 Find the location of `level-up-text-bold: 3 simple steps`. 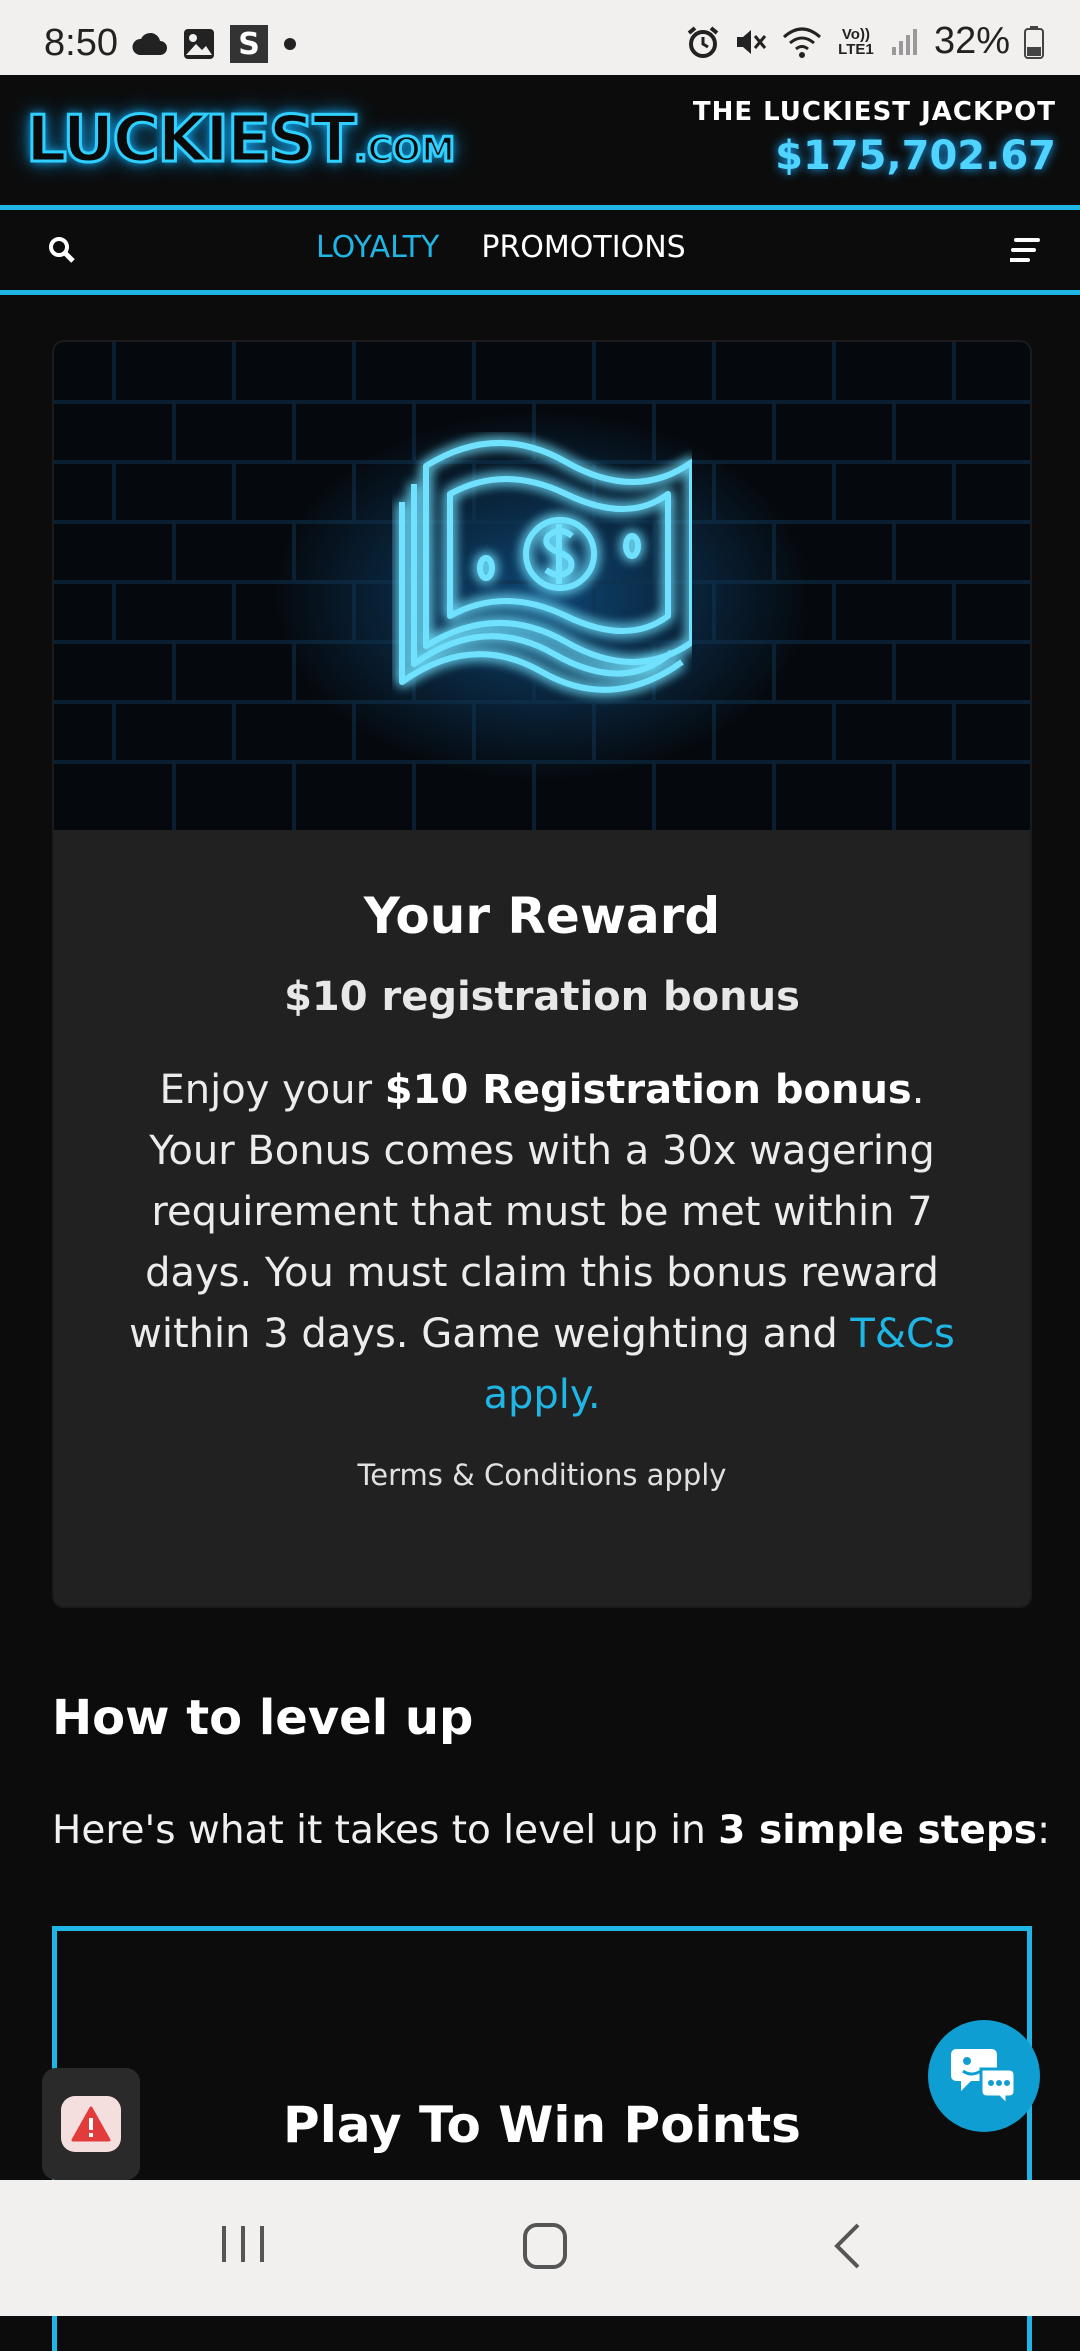

level-up-text-bold: 3 simple steps is located at coordinates (877, 1830).